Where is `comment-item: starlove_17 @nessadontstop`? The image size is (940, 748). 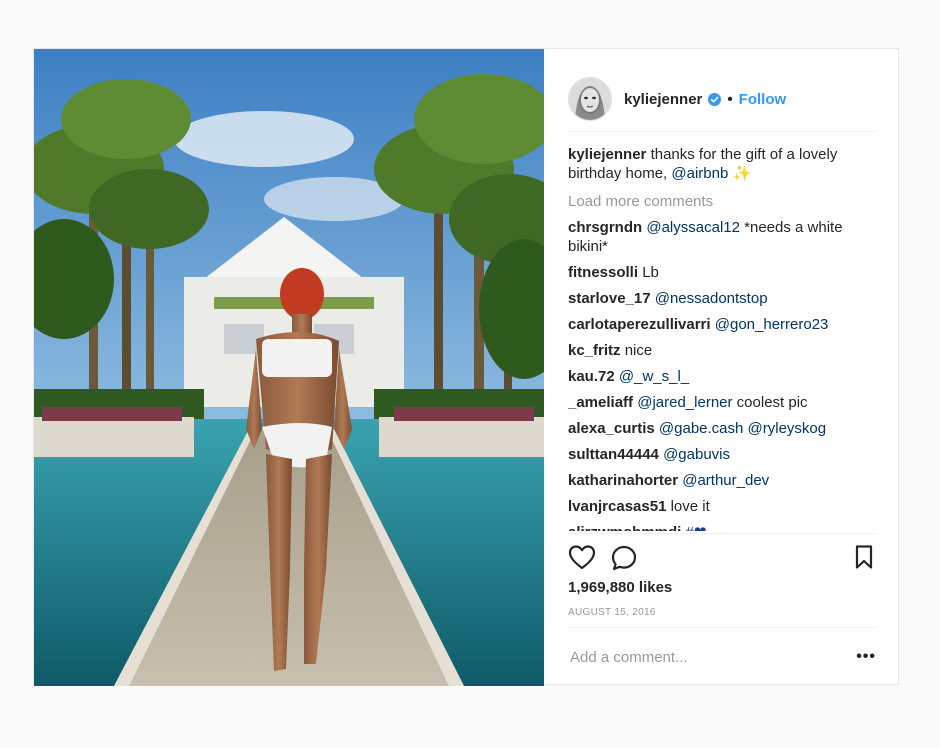 comment-item: starlove_17 @nessadontstop is located at coordinates (722, 298).